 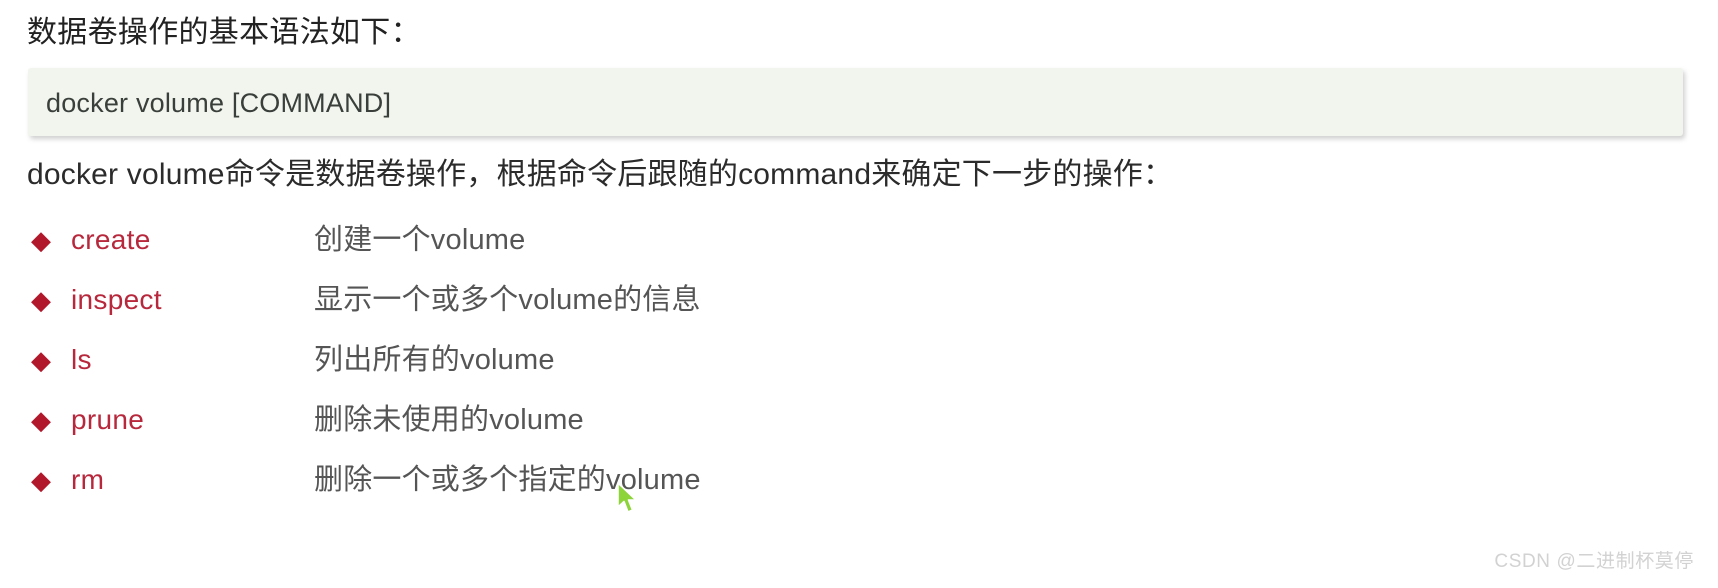 I want to click on command-description: 显示一个或多个volume的信息, so click(x=507, y=300).